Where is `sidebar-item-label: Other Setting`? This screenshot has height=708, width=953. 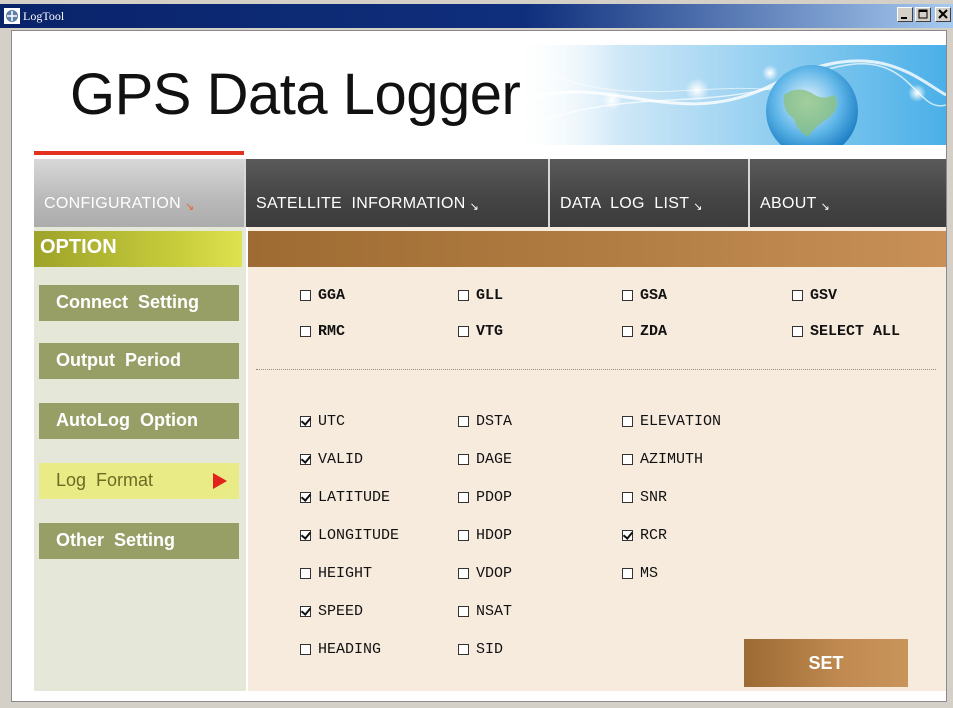 sidebar-item-label: Other Setting is located at coordinates (116, 540).